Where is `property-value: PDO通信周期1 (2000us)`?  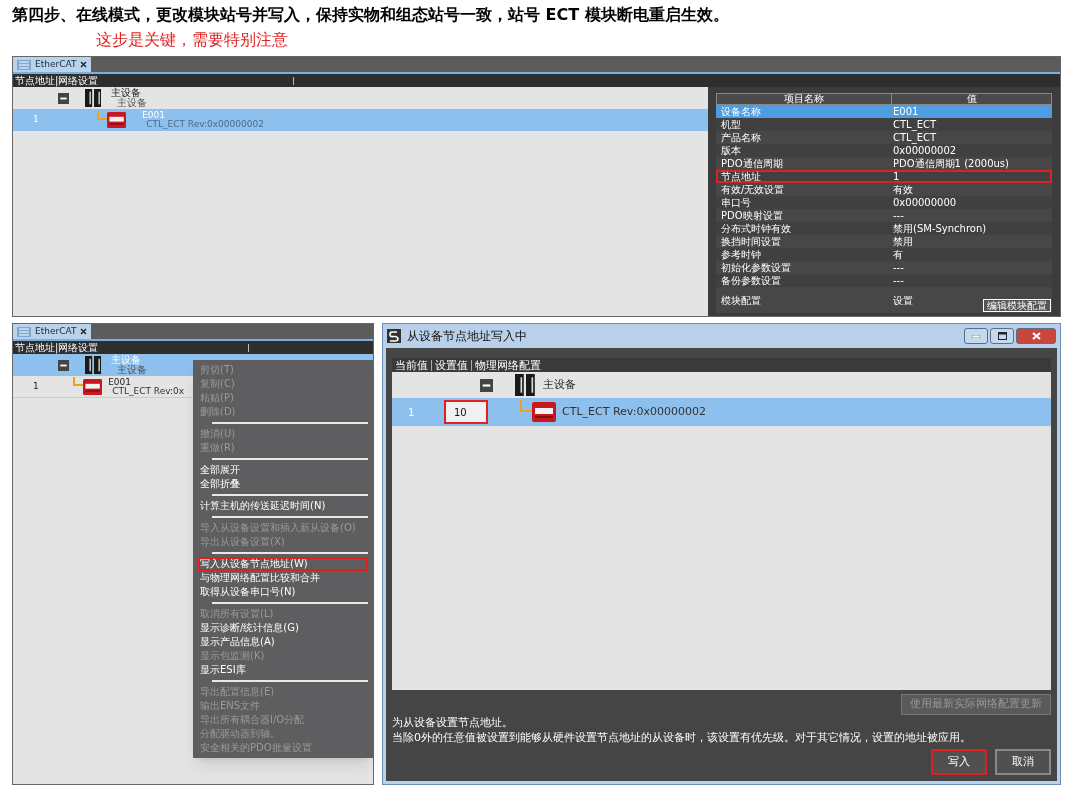
property-value: PDO通信周期1 (2000us) is located at coordinates (951, 163).